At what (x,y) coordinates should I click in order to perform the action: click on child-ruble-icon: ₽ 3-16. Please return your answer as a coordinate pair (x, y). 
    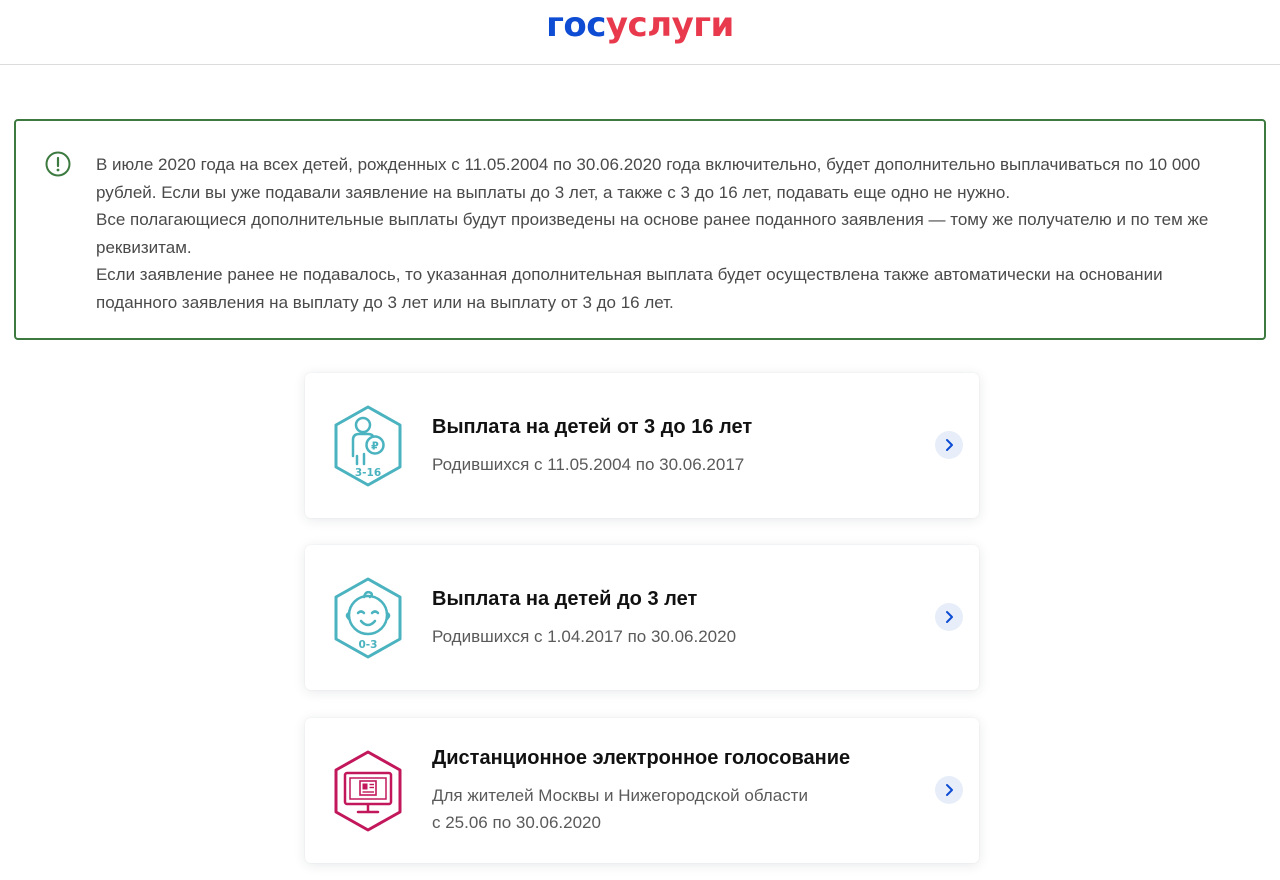
    Looking at the image, I should click on (368, 446).